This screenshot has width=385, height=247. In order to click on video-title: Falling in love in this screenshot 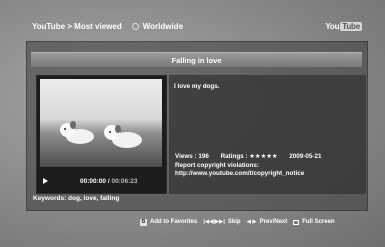, I will do `click(196, 60)`.